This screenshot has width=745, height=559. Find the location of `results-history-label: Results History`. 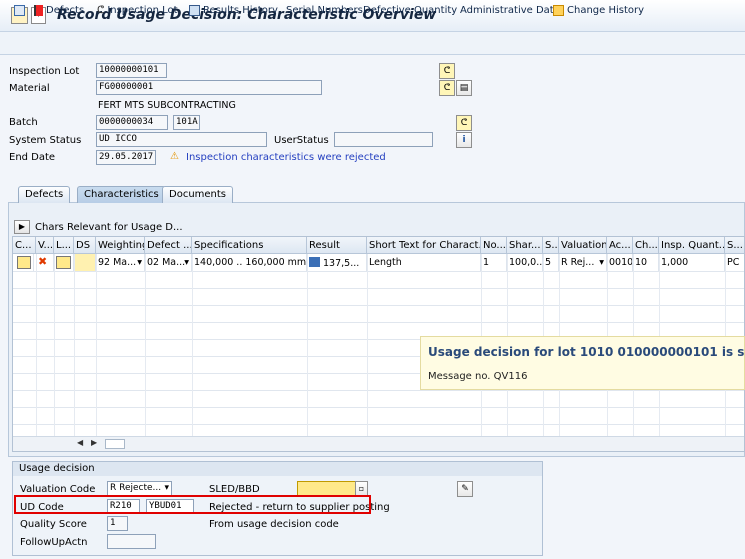

results-history-label: Results History is located at coordinates (240, 10).